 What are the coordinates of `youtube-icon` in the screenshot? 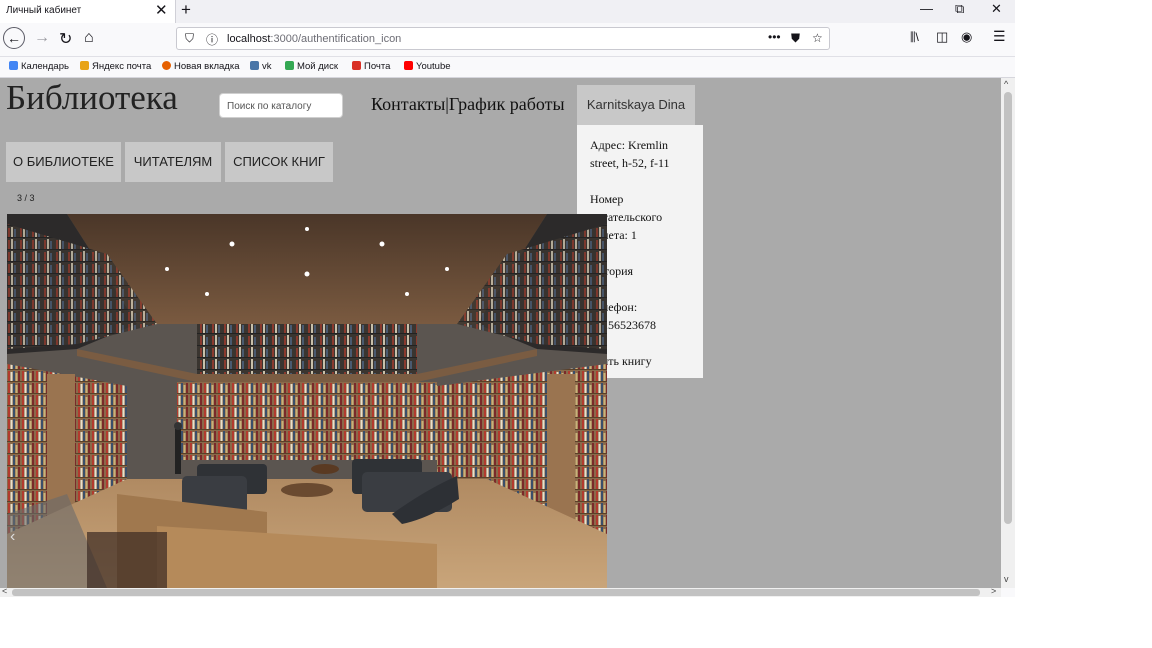 It's located at (408, 65).